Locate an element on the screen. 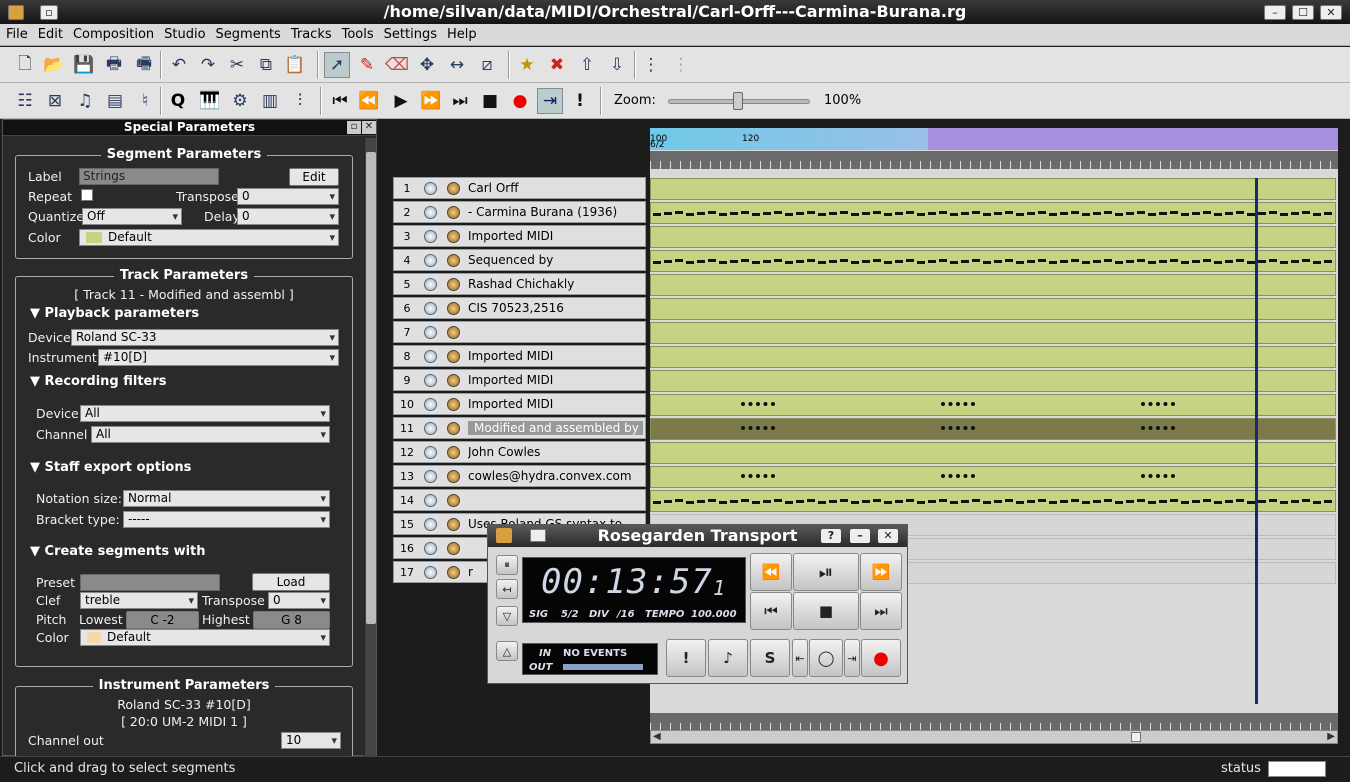 The width and height of the screenshot is (1350, 782). transport-time-display: 00:13:57 1 SIG 5/2 DIV /16 TEMPO 100.000 is located at coordinates (634, 590).